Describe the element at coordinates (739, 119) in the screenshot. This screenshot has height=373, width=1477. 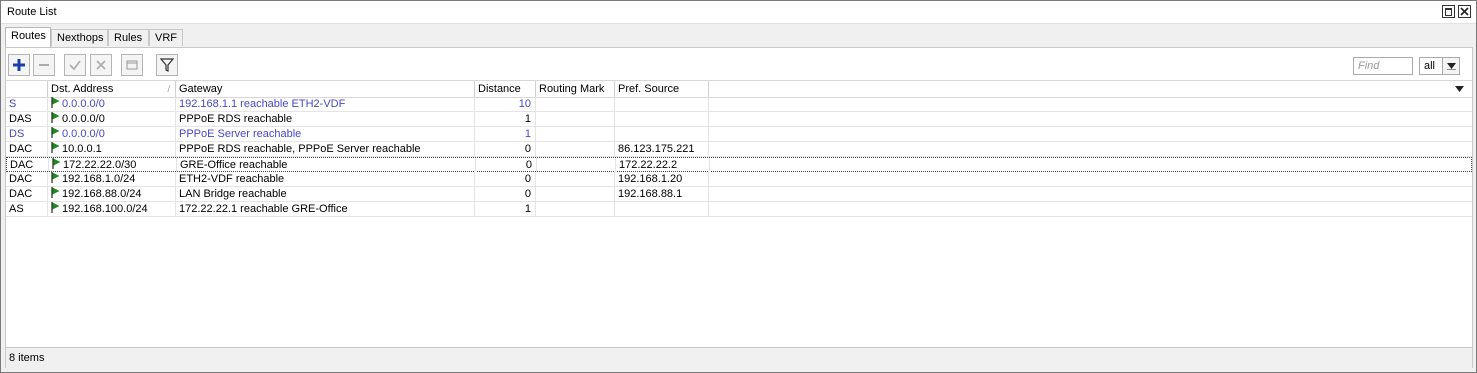
I see `table-row: DAS 0.0.0.0/0 PPPoE RDS reachable 1` at that location.